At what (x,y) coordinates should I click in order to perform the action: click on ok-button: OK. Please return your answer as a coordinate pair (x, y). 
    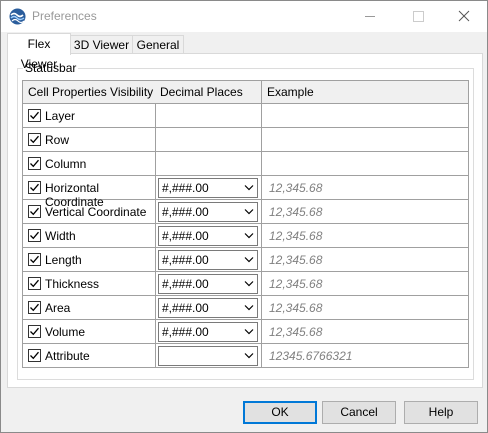
    Looking at the image, I should click on (280, 412).